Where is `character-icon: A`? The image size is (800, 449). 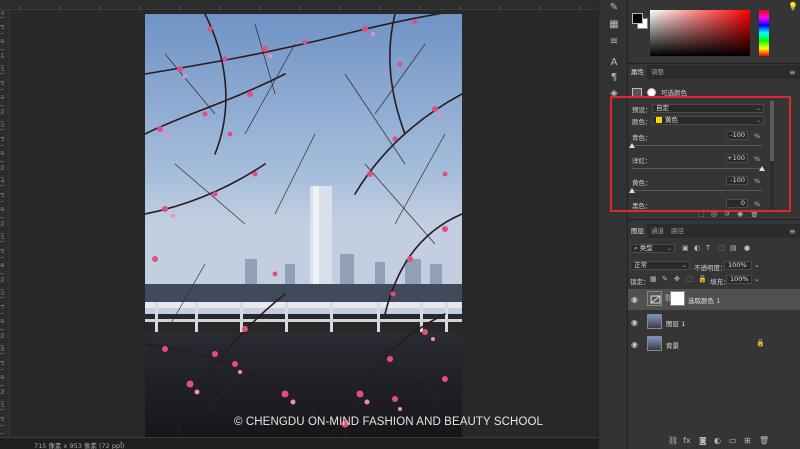
character-icon: A is located at coordinates (614, 63).